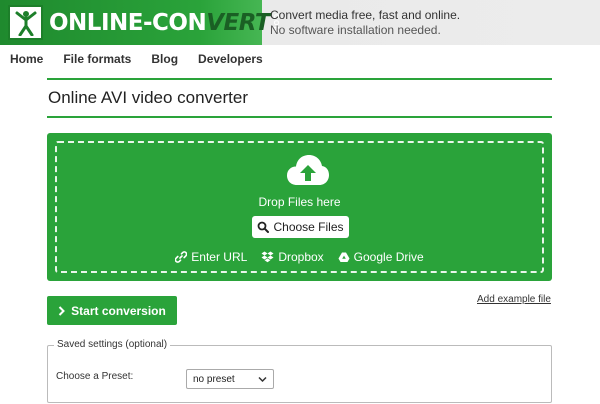  Describe the element at coordinates (26, 59) in the screenshot. I see `nav-home: Home` at that location.